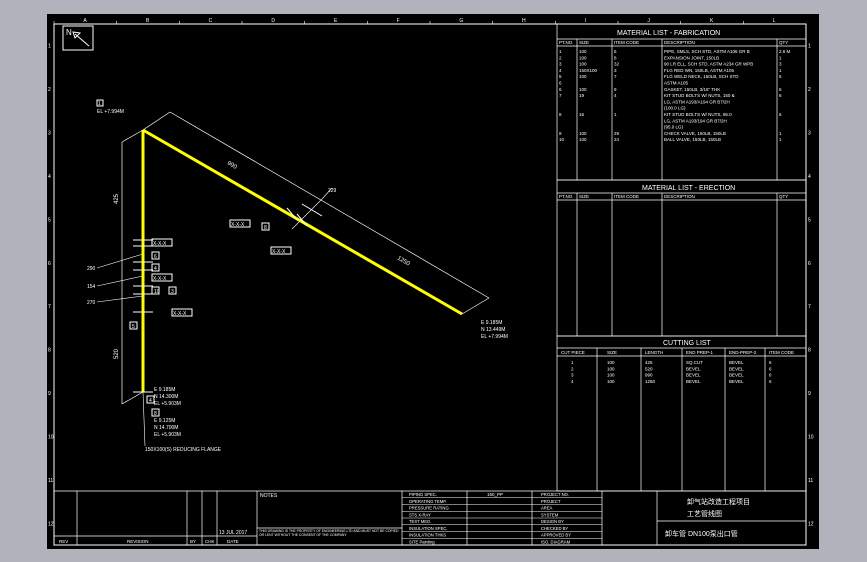 Image resolution: width=867 pixels, height=562 pixels. What do you see at coordinates (138, 541) in the screenshot?
I see `revision-header: REVISION` at bounding box center [138, 541].